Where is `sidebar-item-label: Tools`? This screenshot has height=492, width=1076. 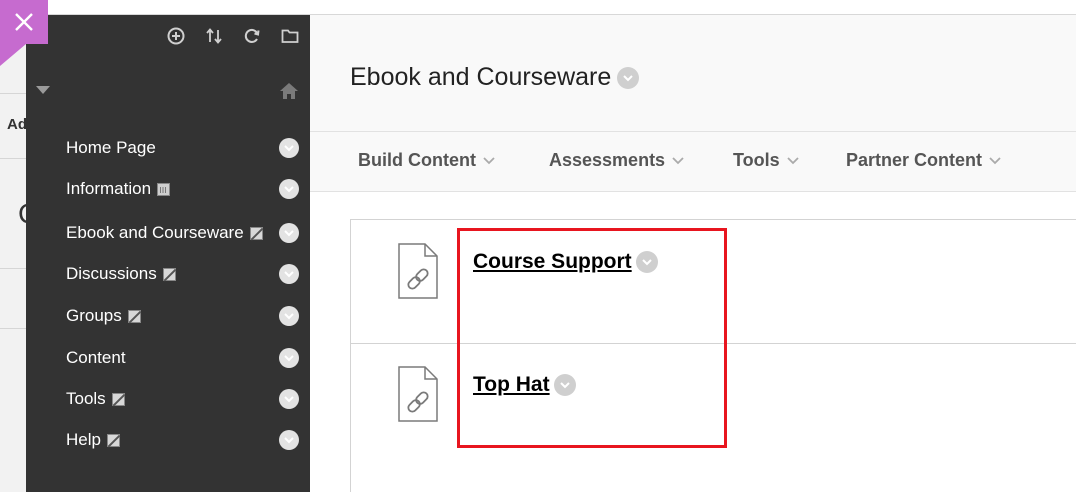
sidebar-item-label: Tools is located at coordinates (86, 398).